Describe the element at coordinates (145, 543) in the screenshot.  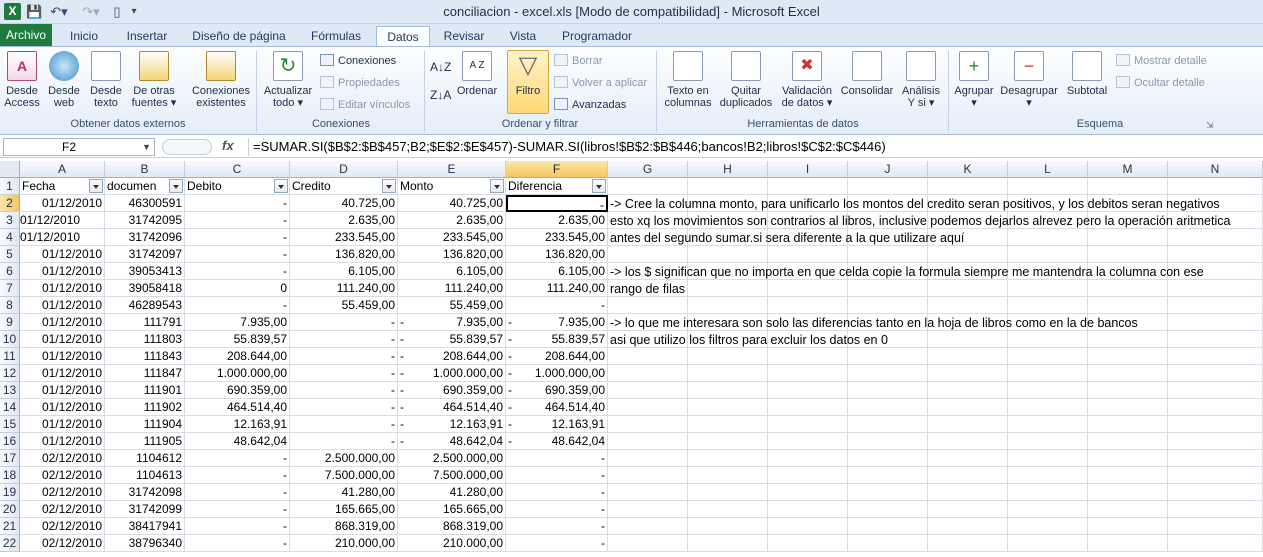
I see `cell: 38796340` at that location.